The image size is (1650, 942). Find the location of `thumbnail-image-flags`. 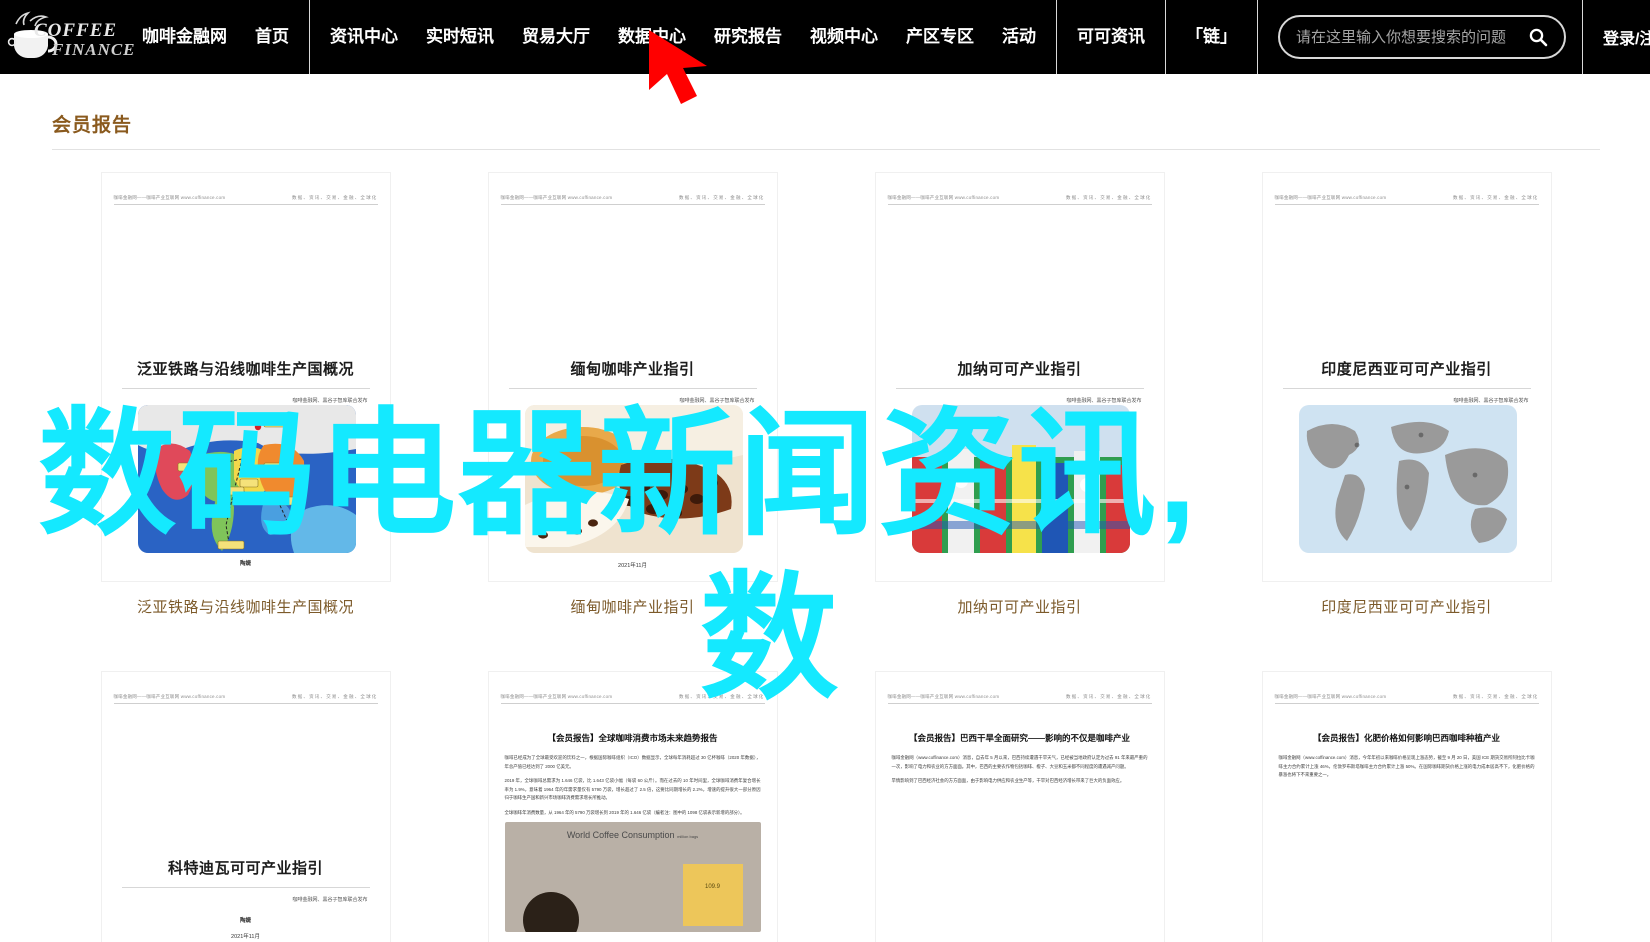

thumbnail-image-flags is located at coordinates (1020, 479).